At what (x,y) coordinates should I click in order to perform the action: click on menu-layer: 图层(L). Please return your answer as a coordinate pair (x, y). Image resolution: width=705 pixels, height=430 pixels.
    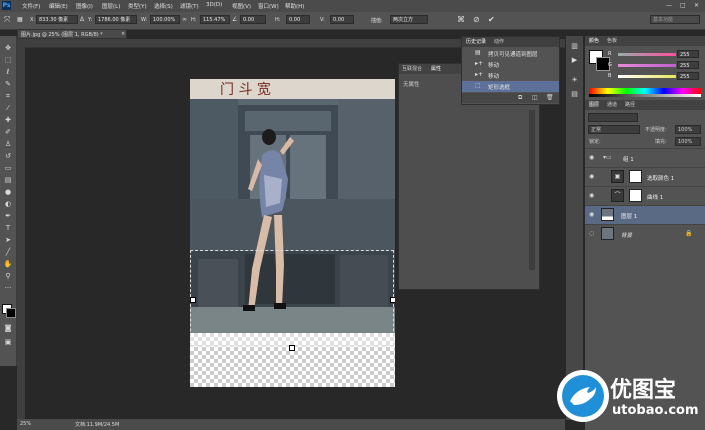
    Looking at the image, I should click on (111, 6).